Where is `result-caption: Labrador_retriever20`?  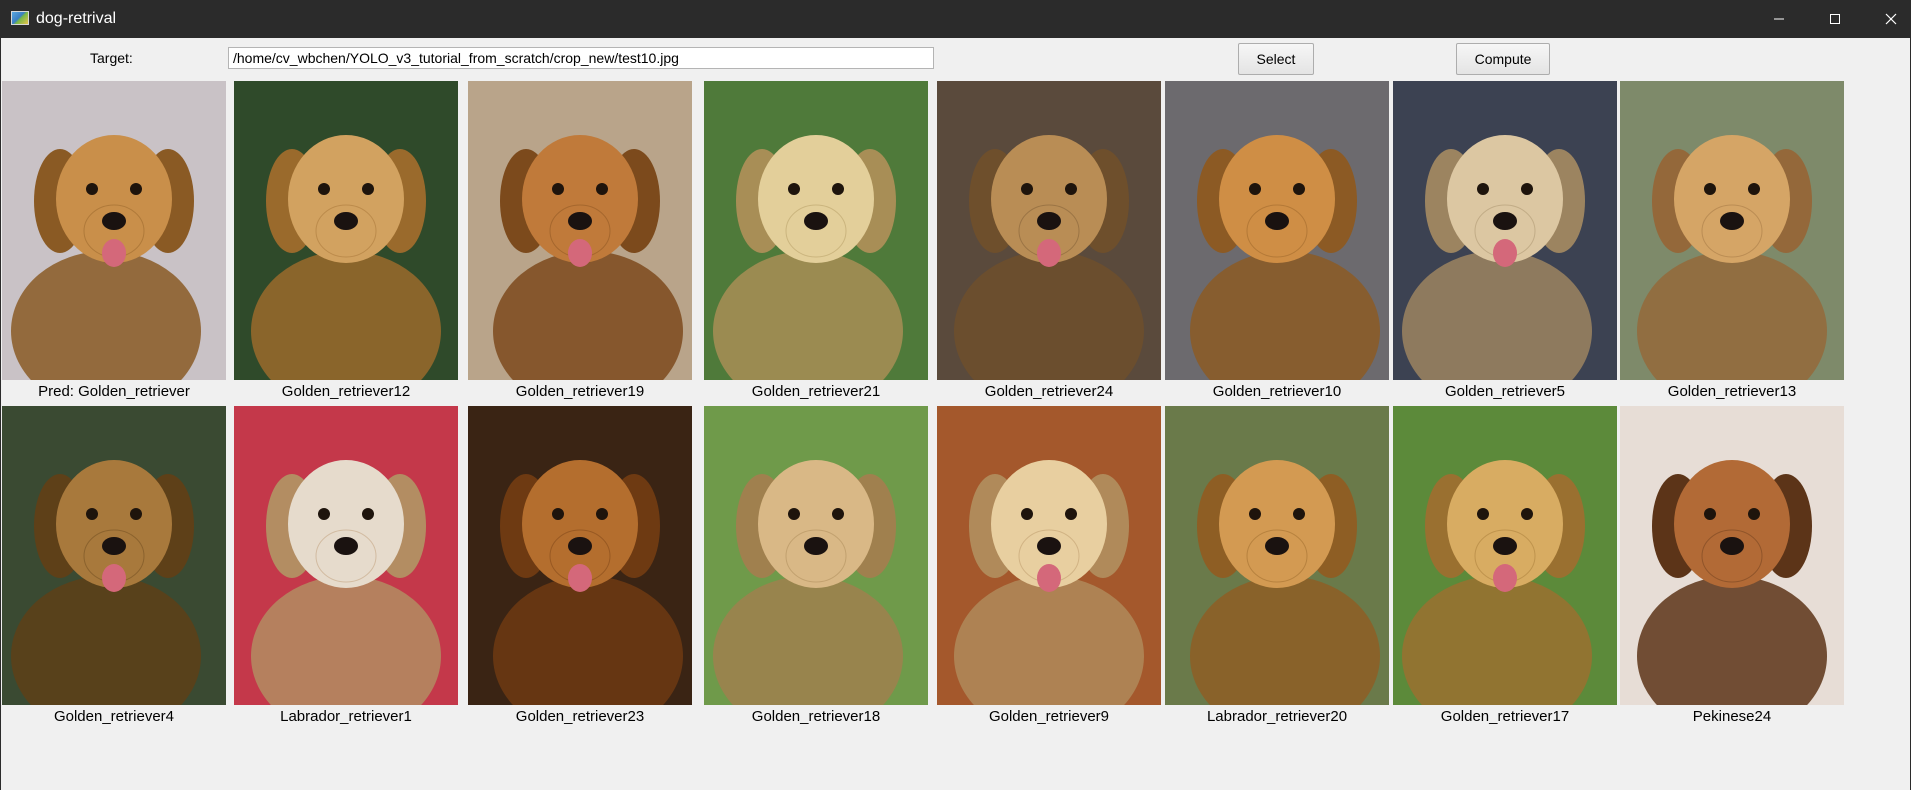
result-caption: Labrador_retriever20 is located at coordinates (1277, 716).